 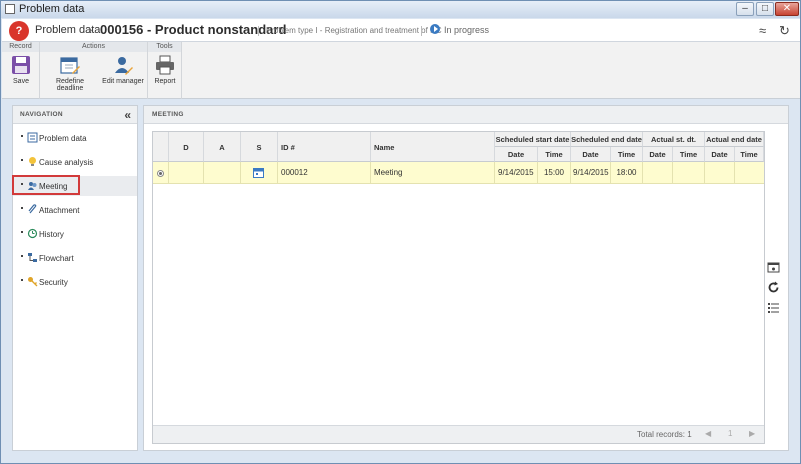 I want to click on col-header-id: ID #, so click(x=324, y=147).